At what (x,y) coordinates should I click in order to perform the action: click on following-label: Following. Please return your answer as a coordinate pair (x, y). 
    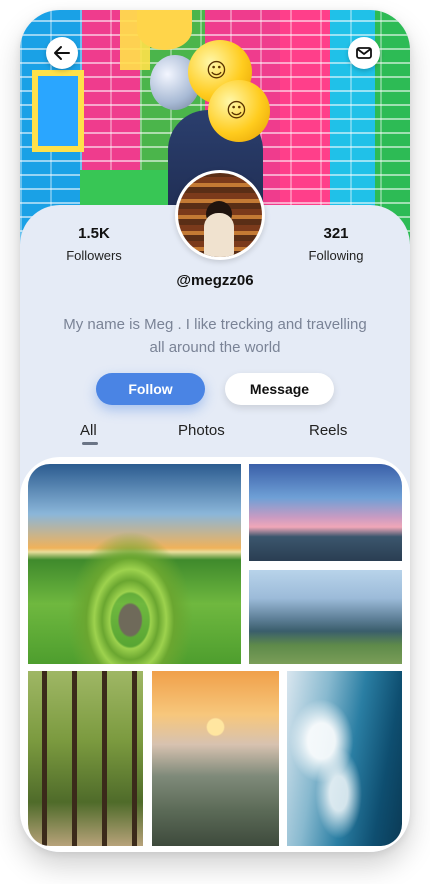
    Looking at the image, I should click on (336, 255).